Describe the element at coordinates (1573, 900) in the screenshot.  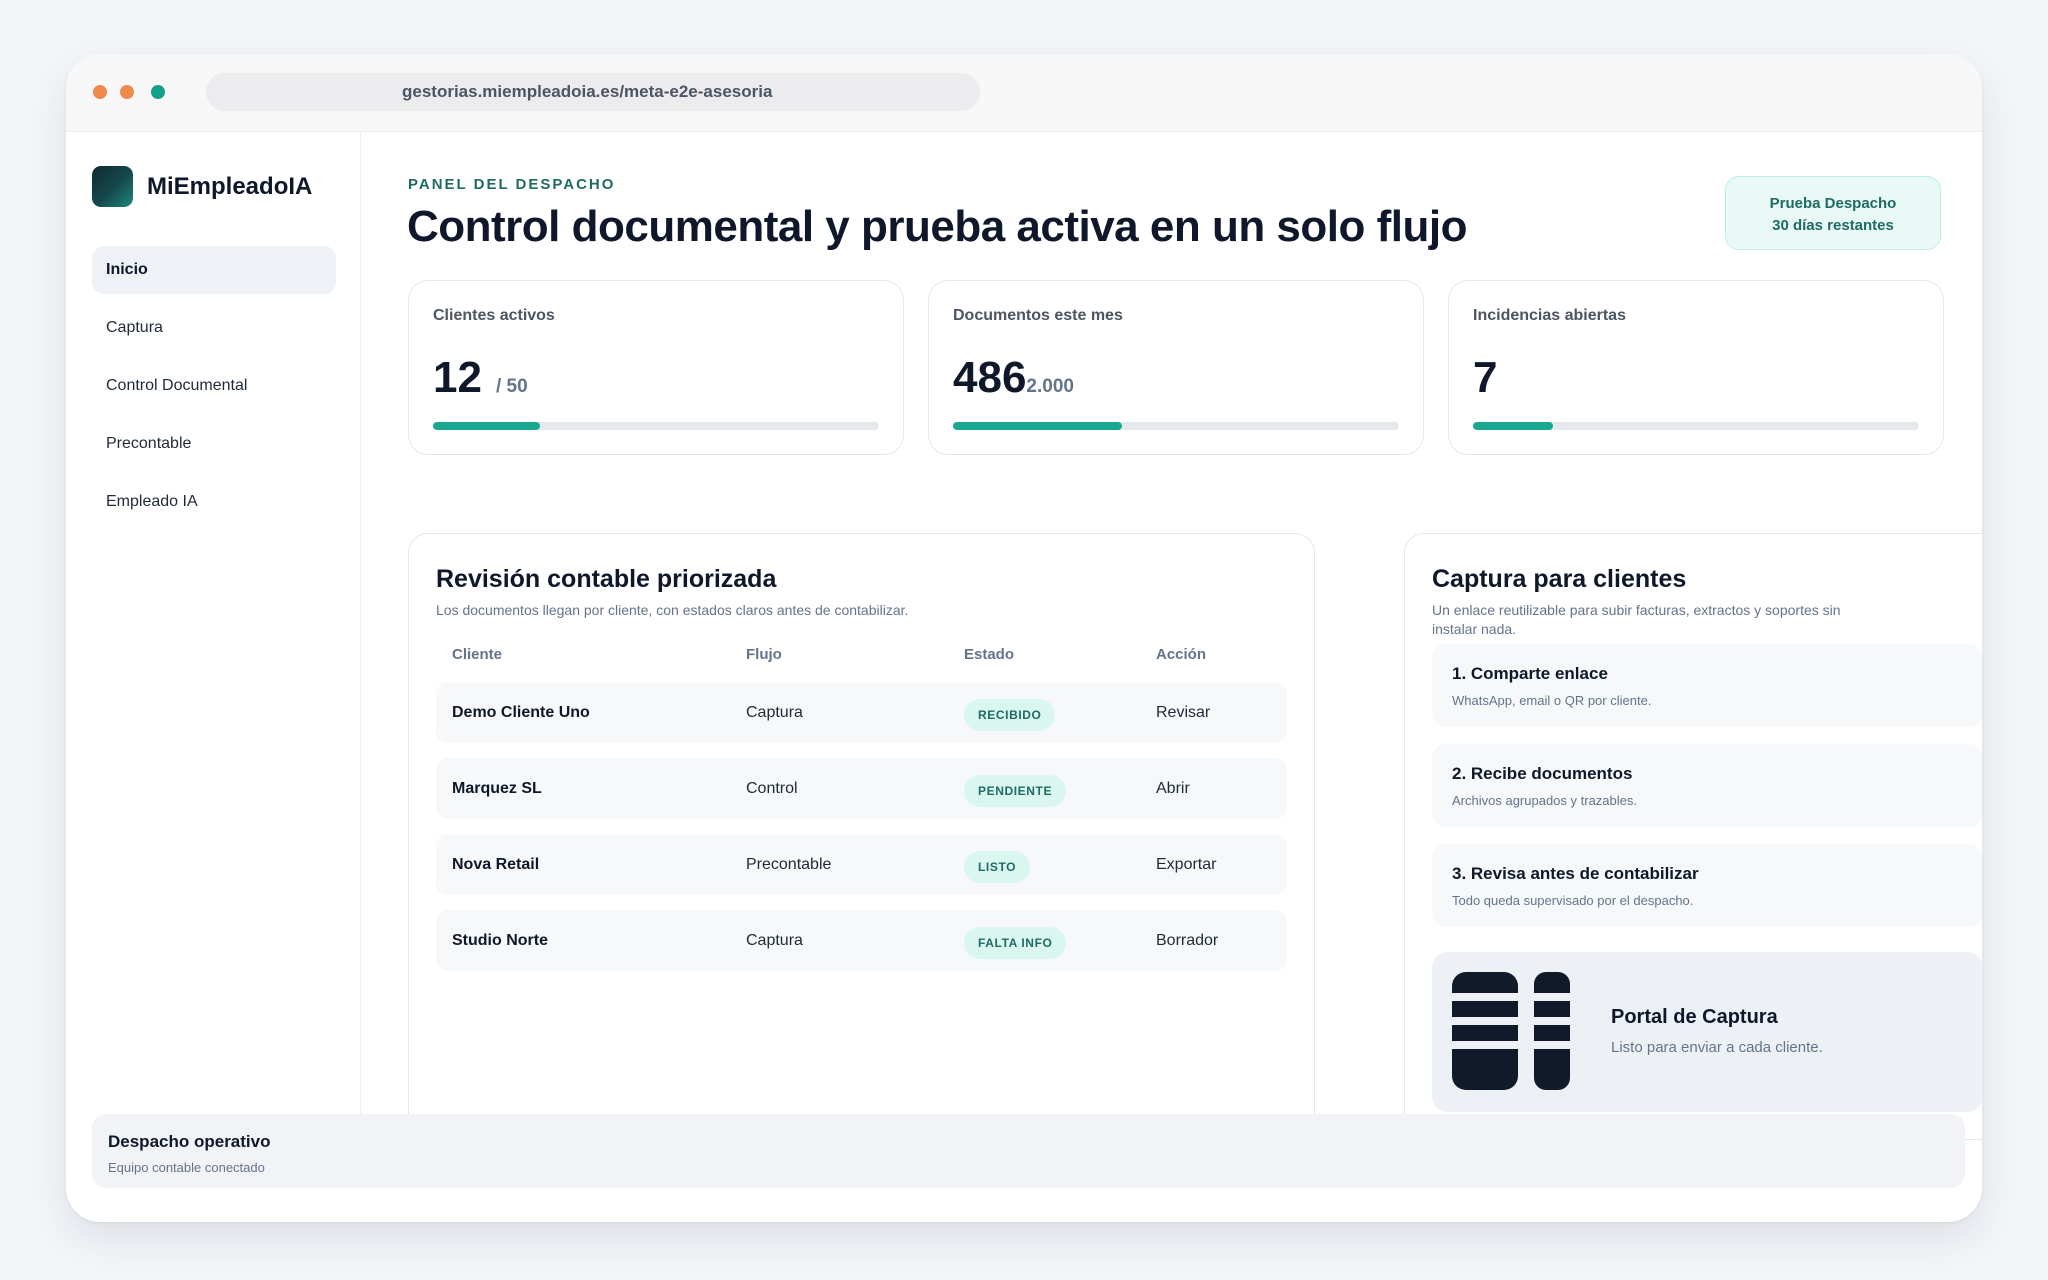
I see `step-description: Todo queda supervisado por el despacho.` at that location.